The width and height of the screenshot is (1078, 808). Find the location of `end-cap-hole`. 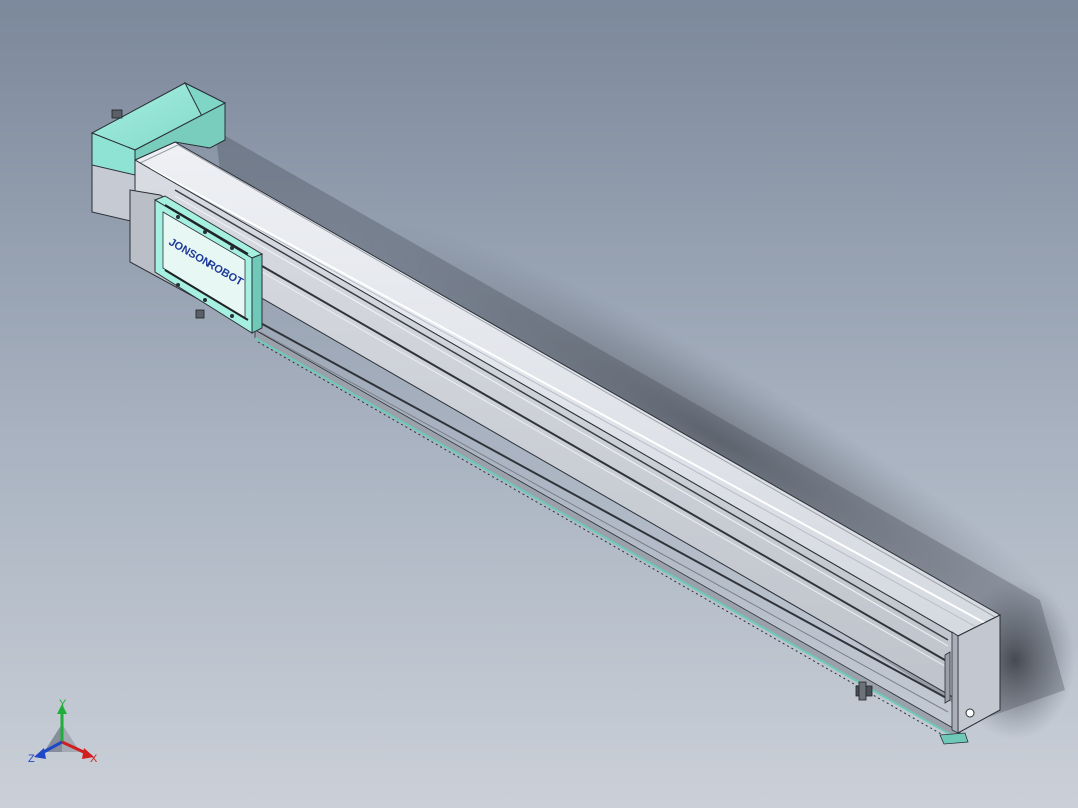

end-cap-hole is located at coordinates (970, 713).